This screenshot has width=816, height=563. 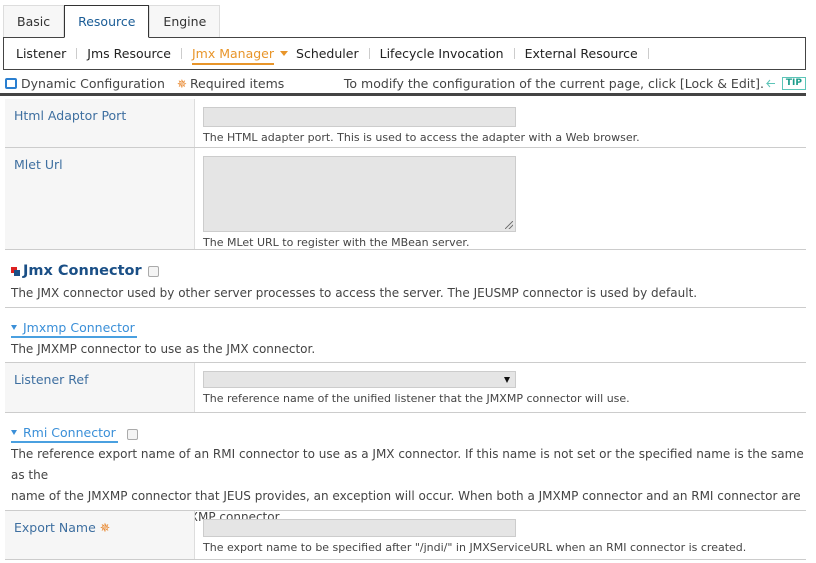 I want to click on jmx-connector-checkbox, so click(x=153, y=271).